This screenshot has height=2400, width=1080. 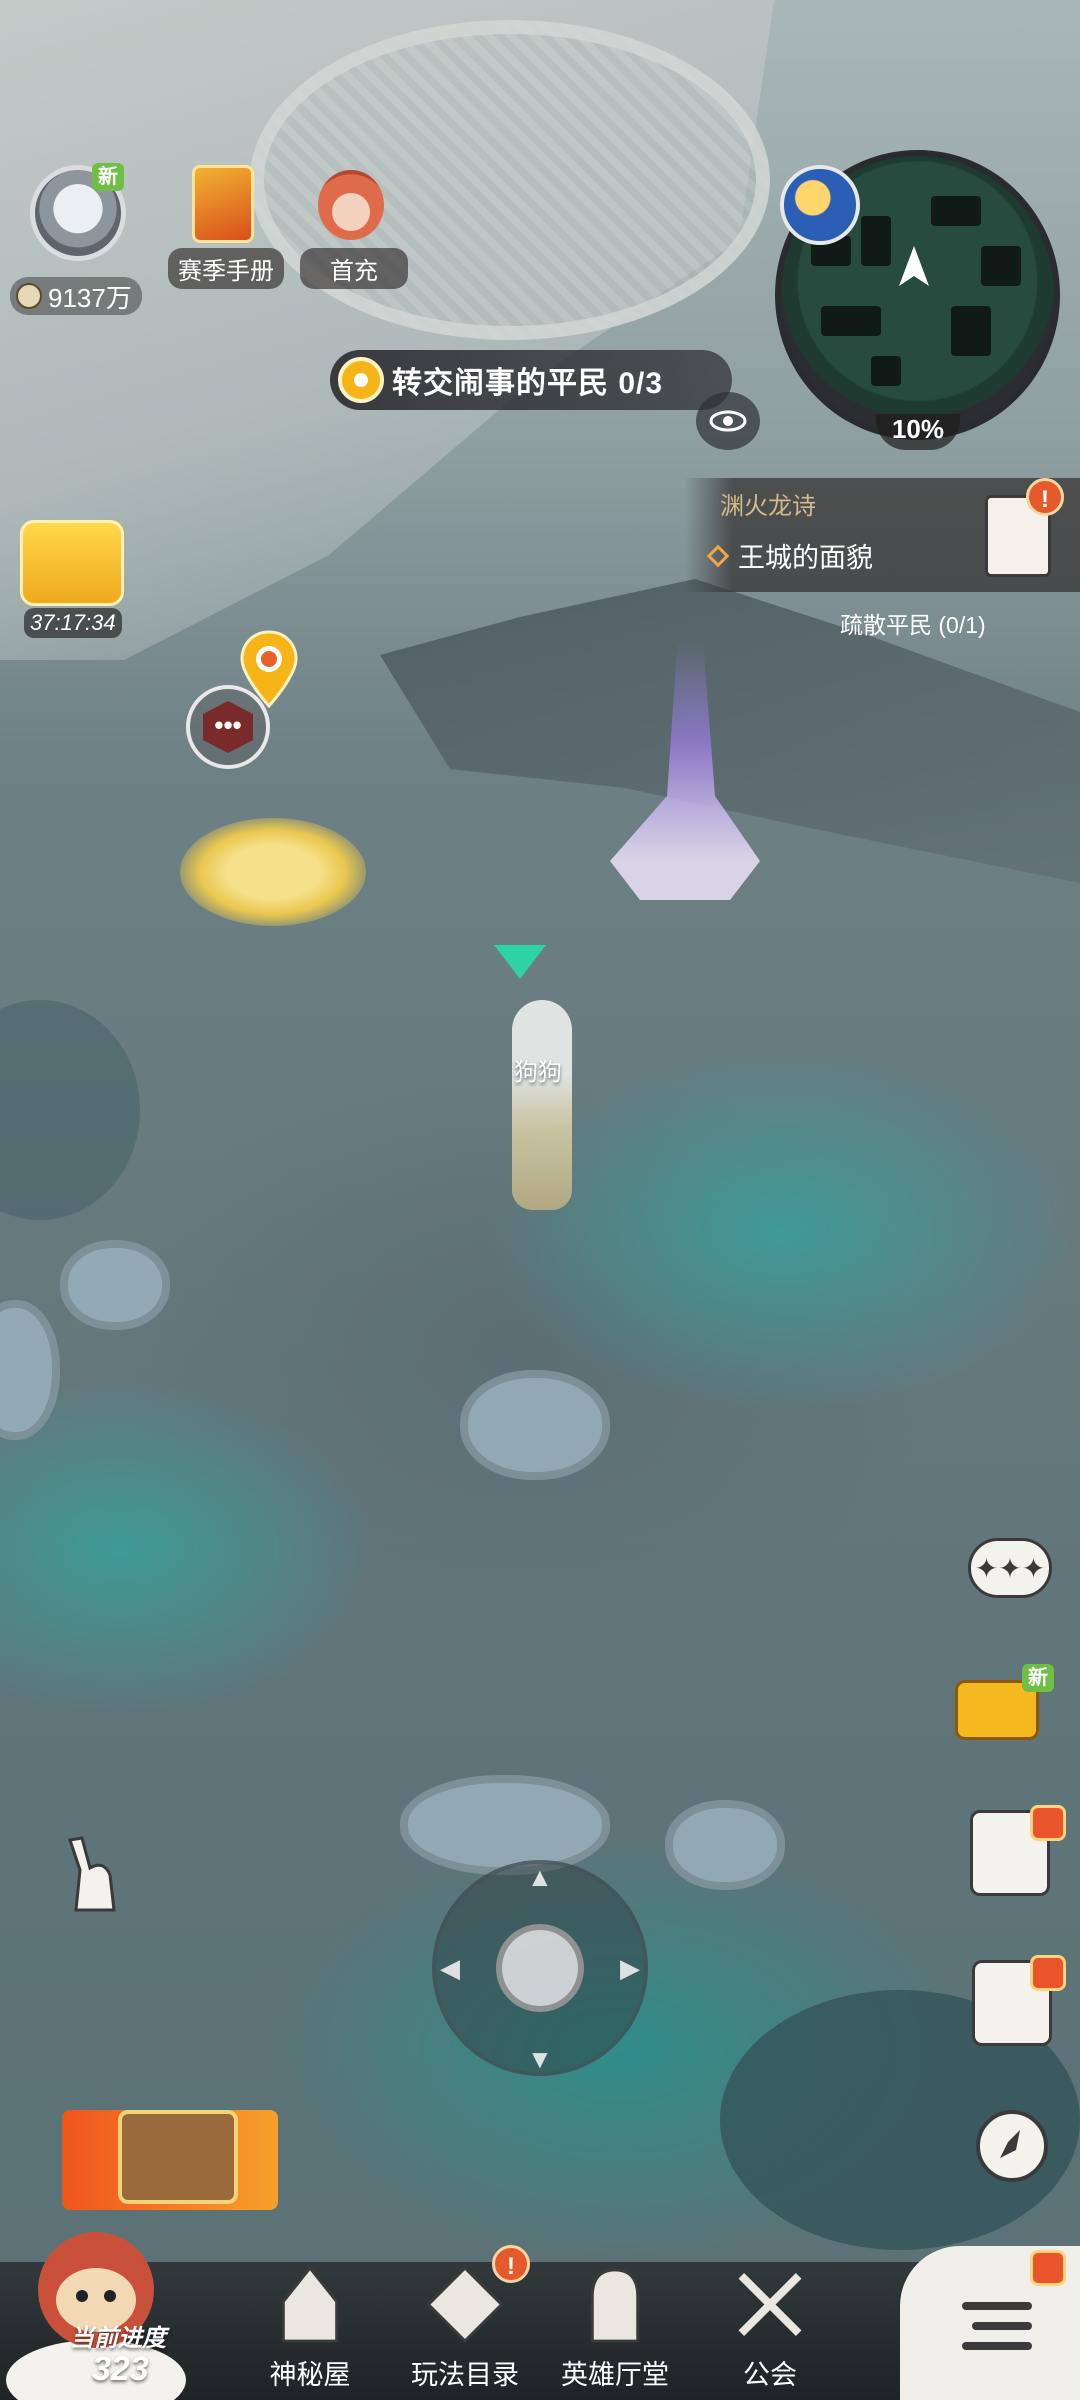 I want to click on main-task: 王城的面貌, so click(x=789, y=555).